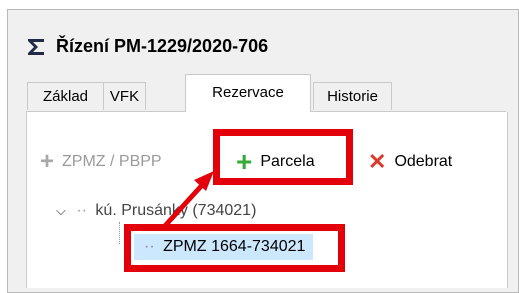 The height and width of the screenshot is (293, 519). Describe the element at coordinates (187, 200) in the screenshot. I see `annotation-arrow` at that location.